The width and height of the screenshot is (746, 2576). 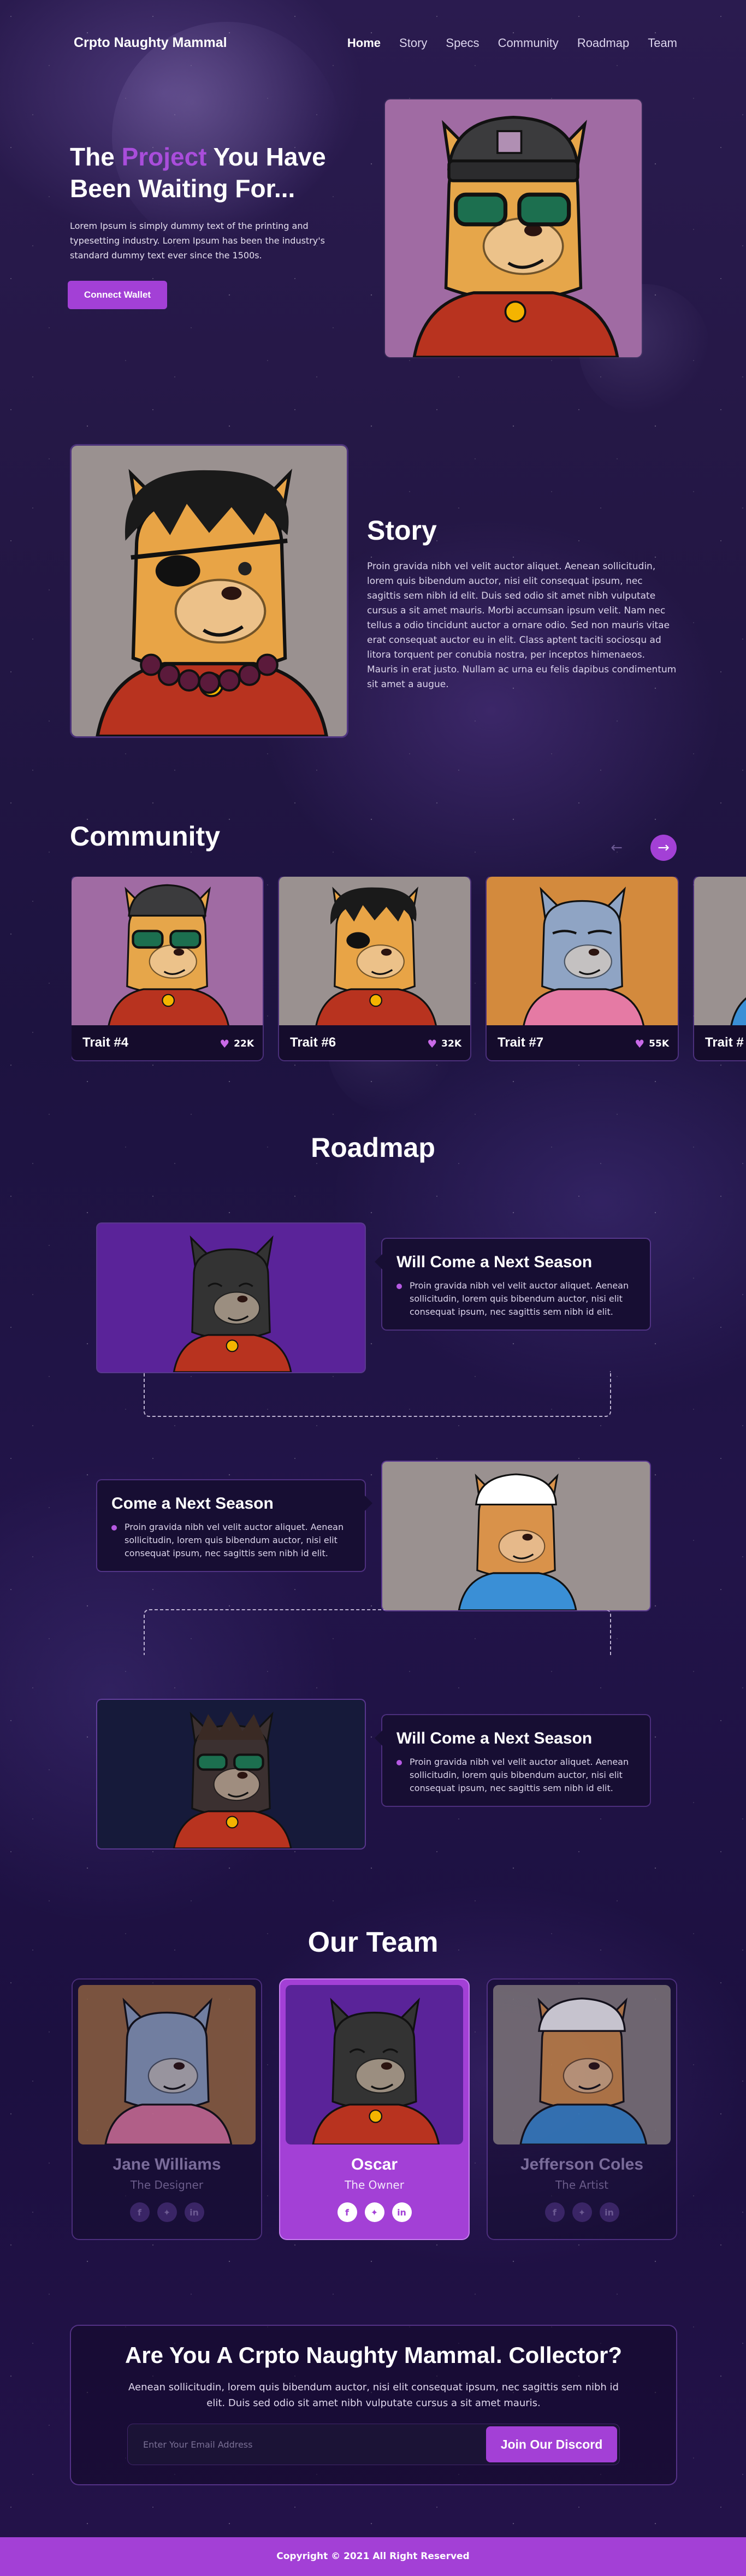 I want to click on team-title: Our Team, so click(x=373, y=1942).